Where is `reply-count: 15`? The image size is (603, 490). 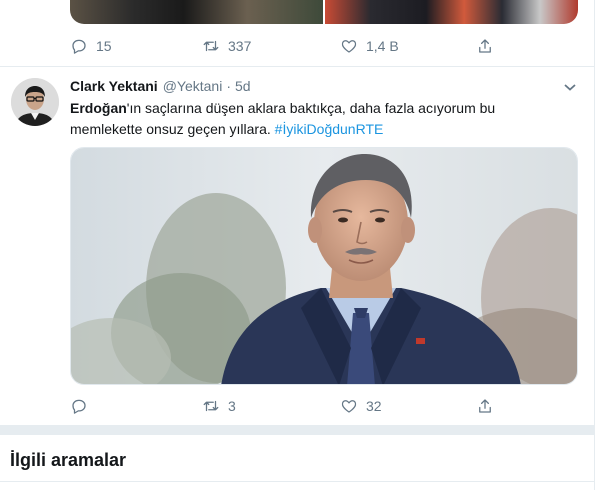 reply-count: 15 is located at coordinates (104, 46).